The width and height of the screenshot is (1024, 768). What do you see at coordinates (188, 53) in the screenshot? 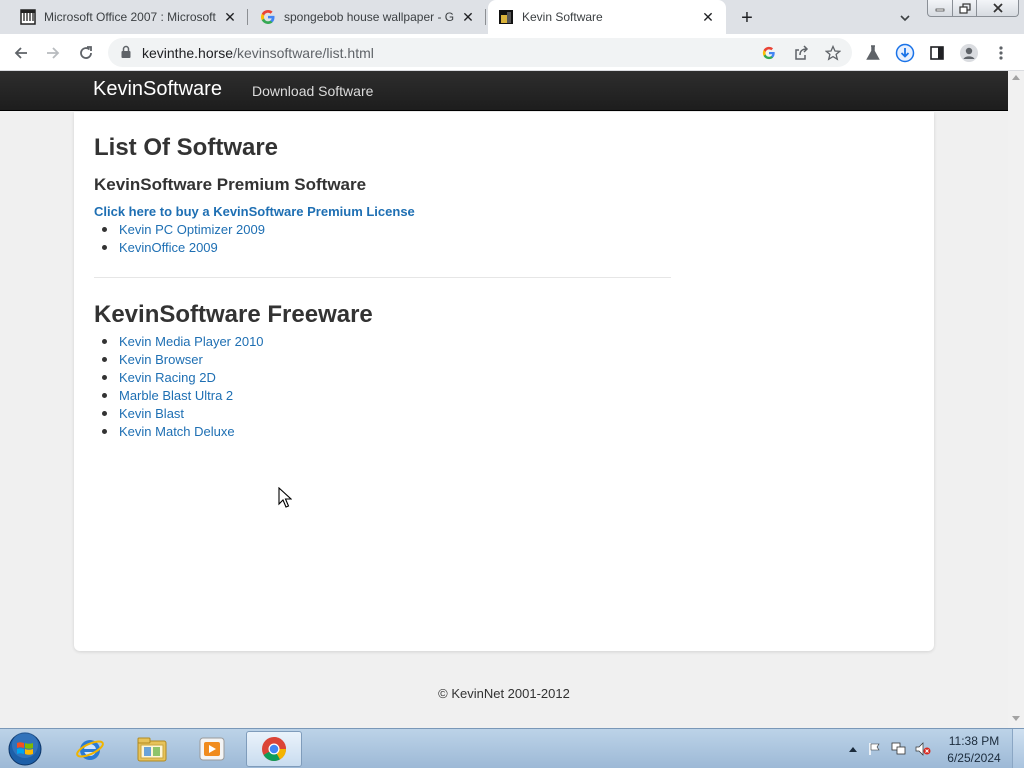
I see `url-host: kevinthe.horse` at bounding box center [188, 53].